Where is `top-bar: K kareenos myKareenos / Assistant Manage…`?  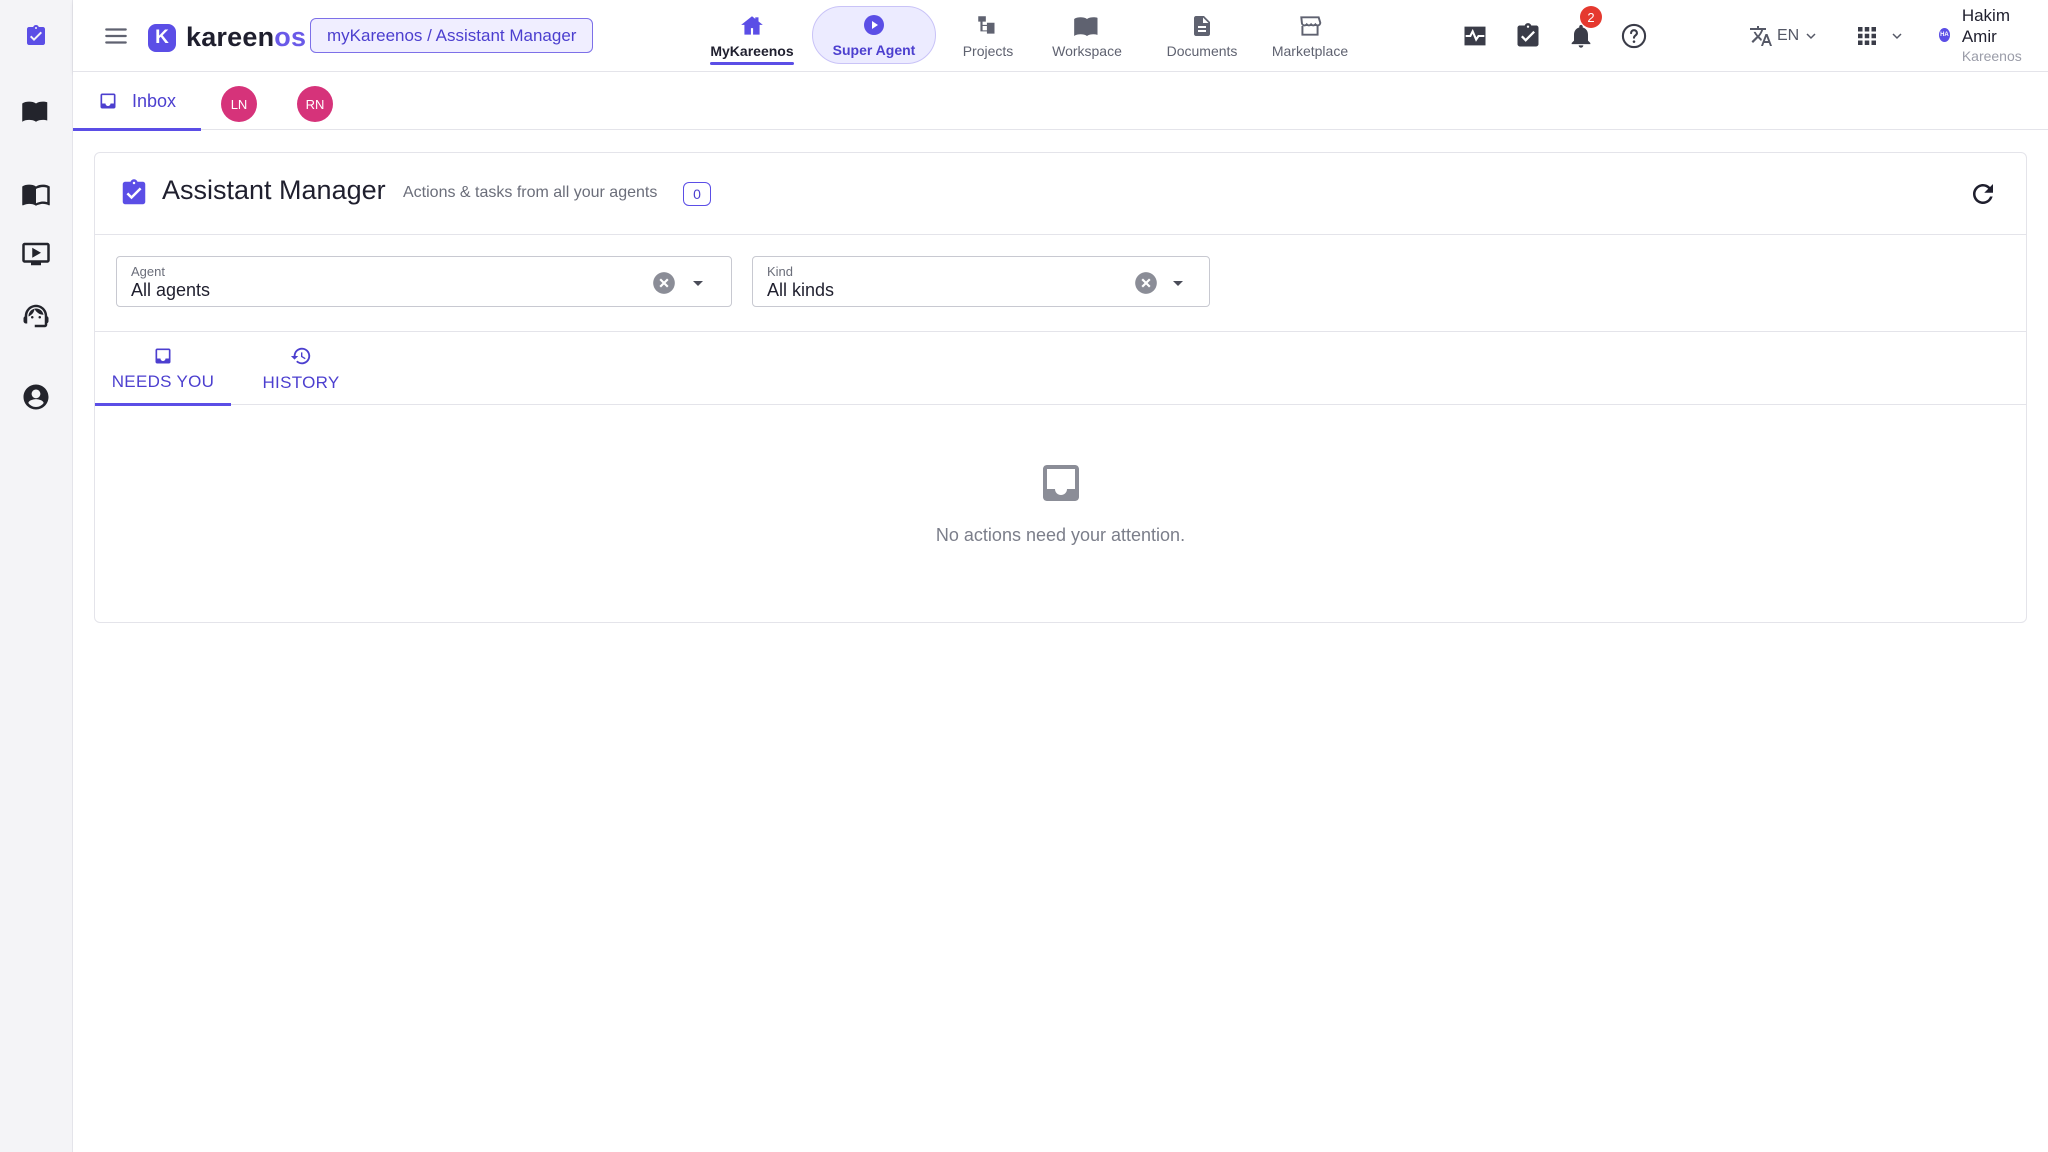 top-bar: K kareenos myKareenos / Assistant Manage… is located at coordinates (1060, 36).